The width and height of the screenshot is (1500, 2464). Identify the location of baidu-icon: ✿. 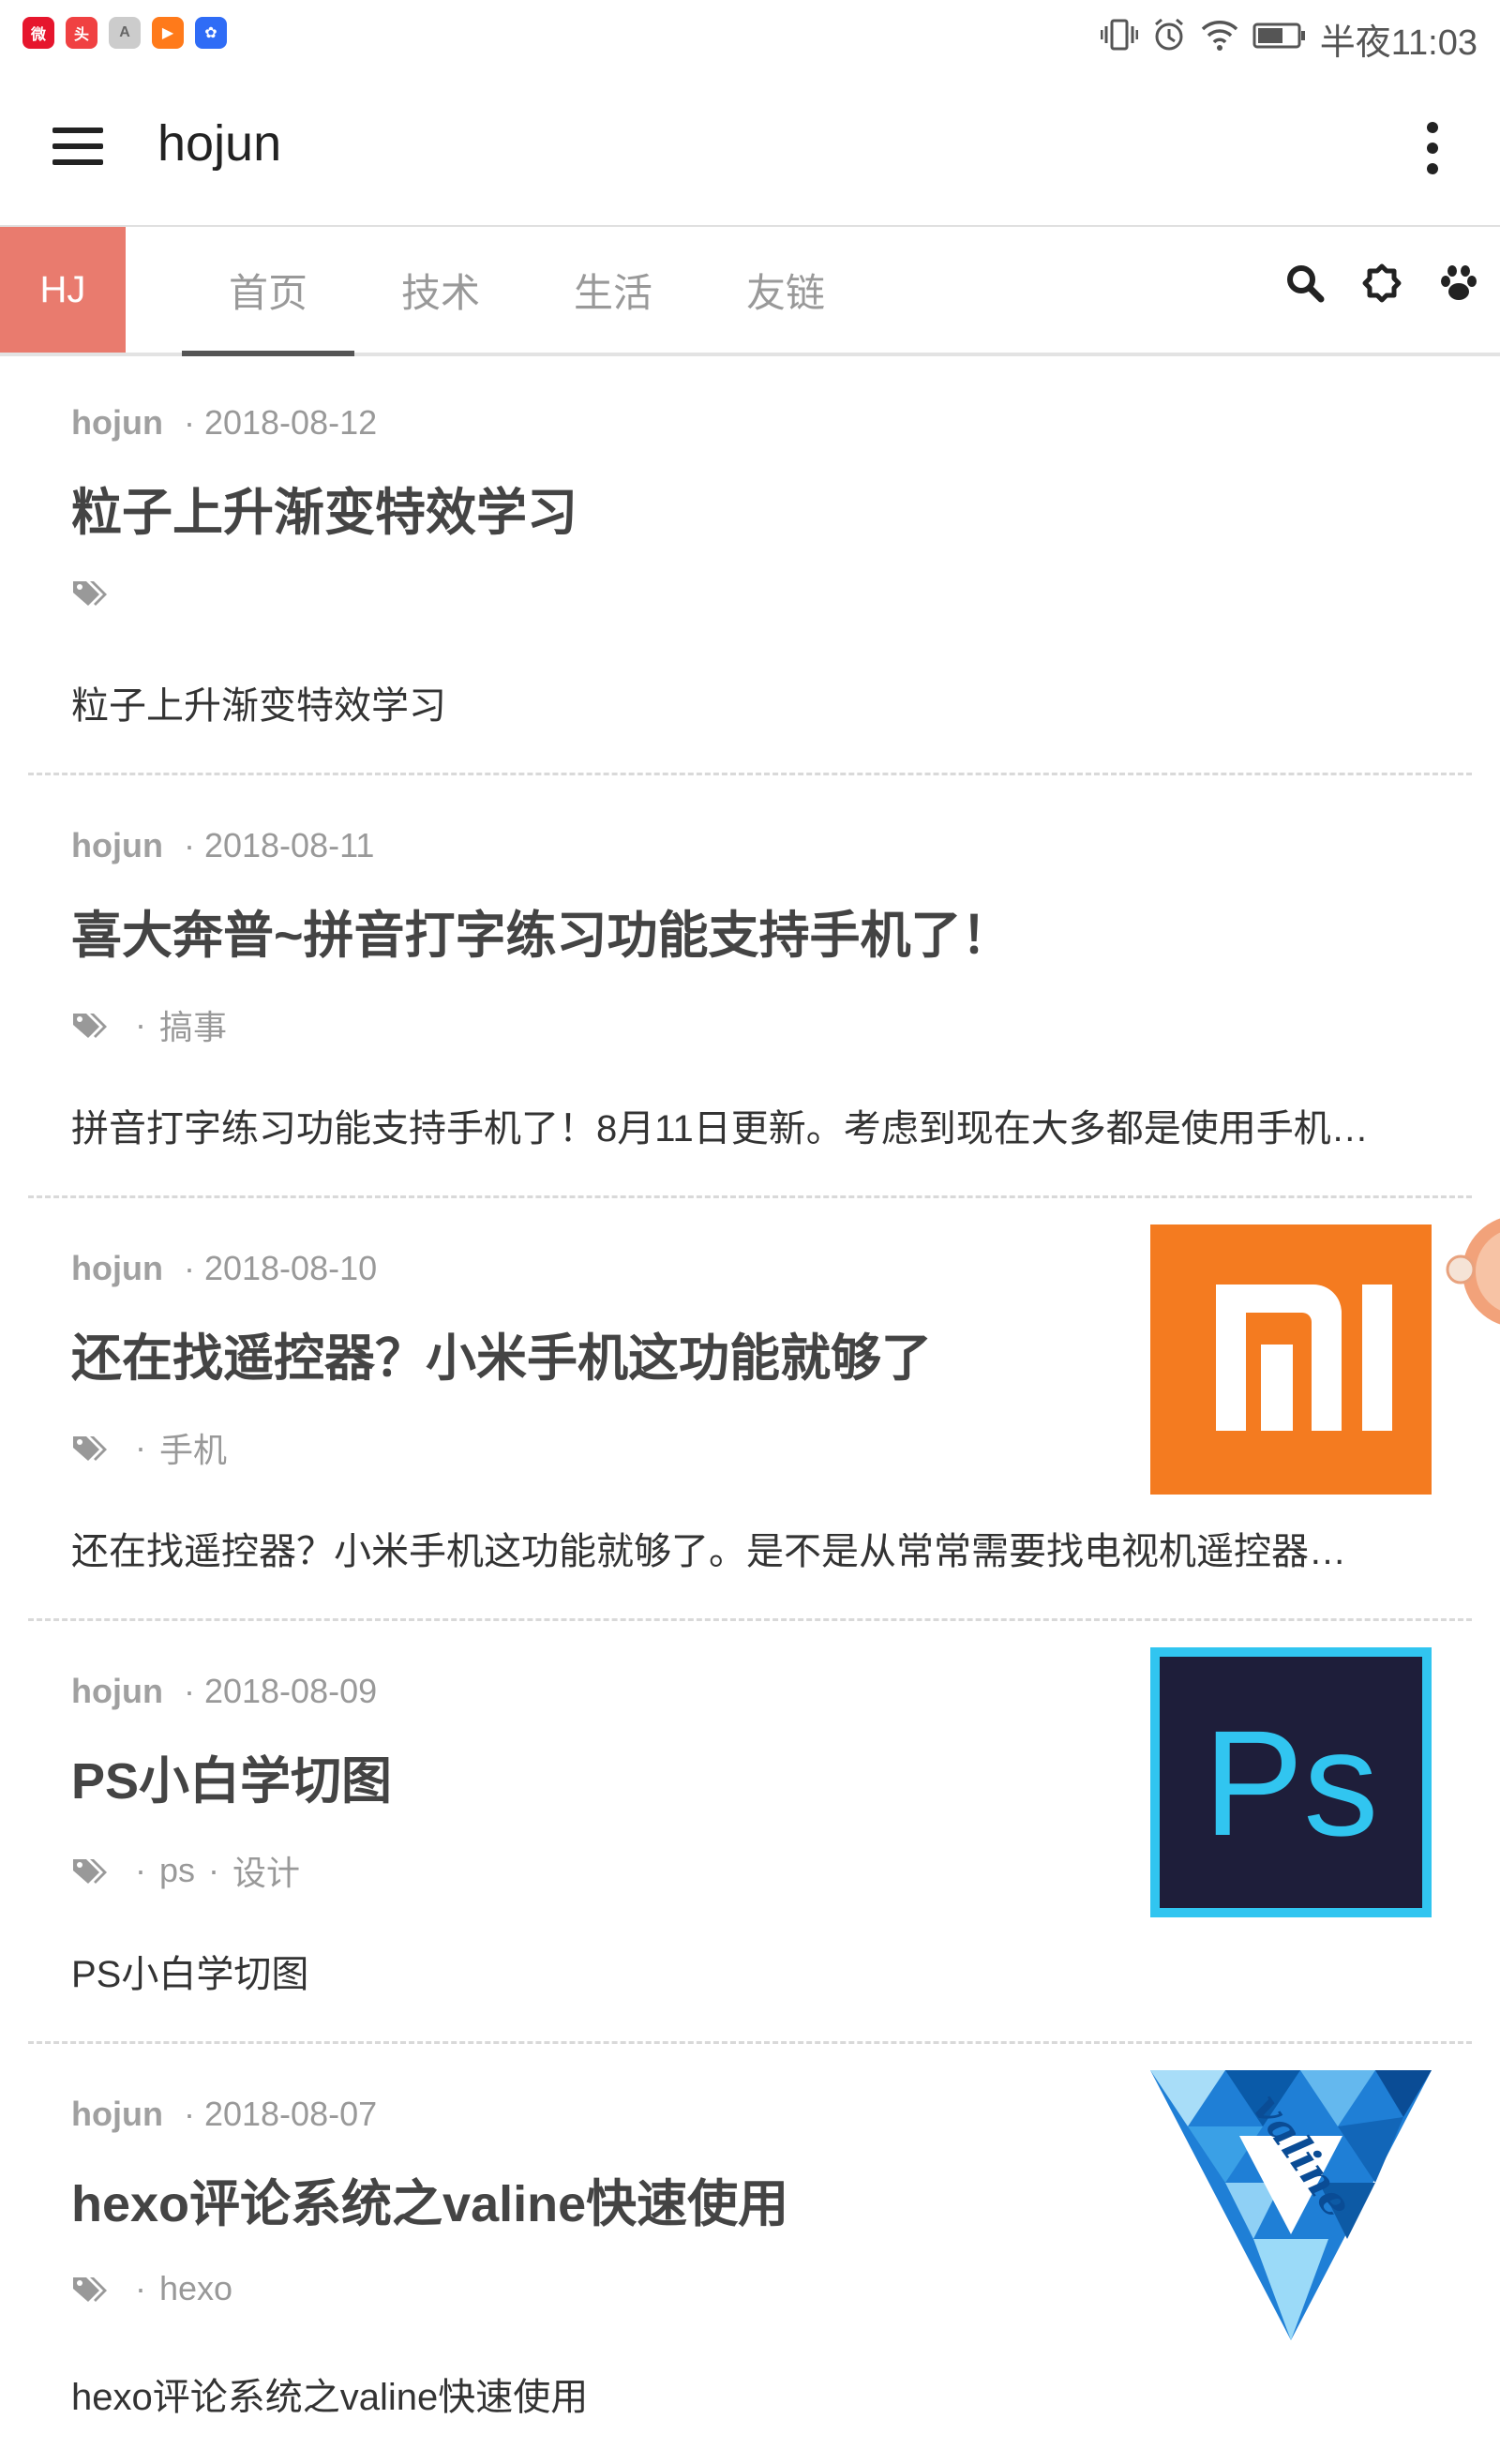
(211, 33).